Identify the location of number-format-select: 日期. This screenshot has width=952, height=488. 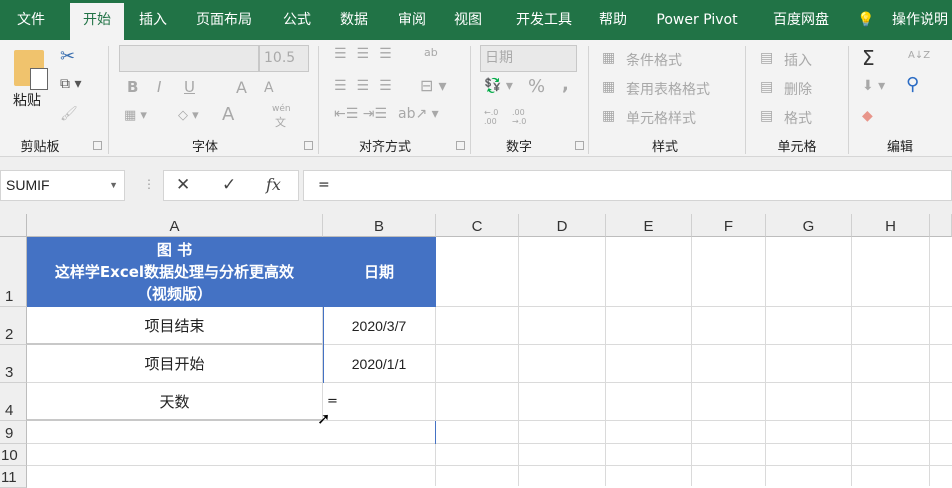
(528, 58).